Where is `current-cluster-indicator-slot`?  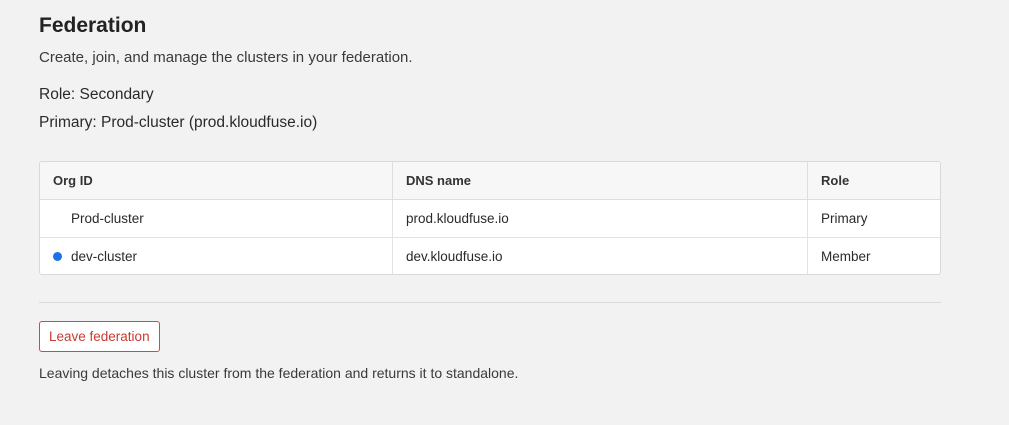 current-cluster-indicator-slot is located at coordinates (57, 218).